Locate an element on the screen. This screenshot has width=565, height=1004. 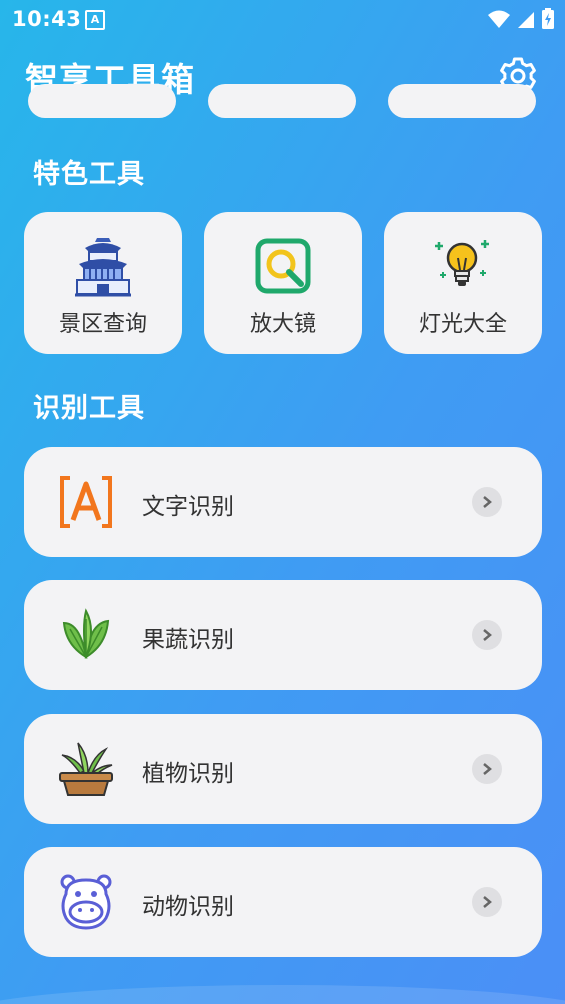
temple-icon is located at coordinates (103, 266).